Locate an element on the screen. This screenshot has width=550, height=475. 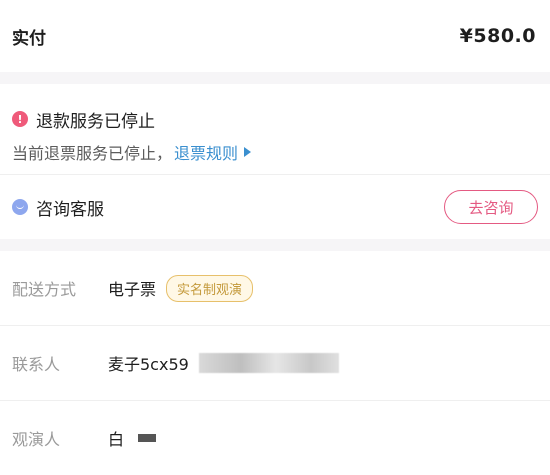
payment-amount: ¥580.0 is located at coordinates (497, 36).